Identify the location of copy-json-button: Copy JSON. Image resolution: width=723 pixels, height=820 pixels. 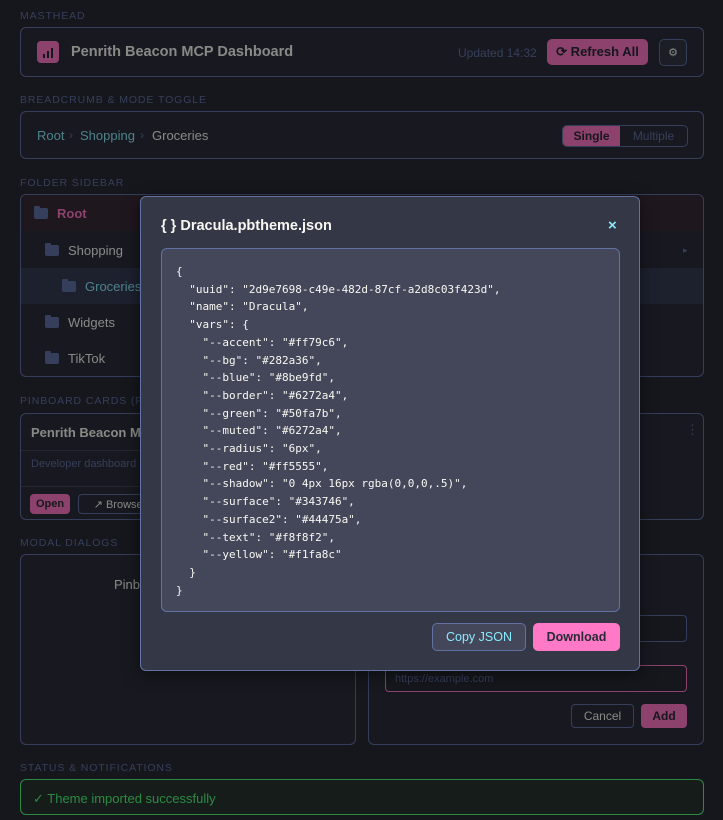
(479, 637).